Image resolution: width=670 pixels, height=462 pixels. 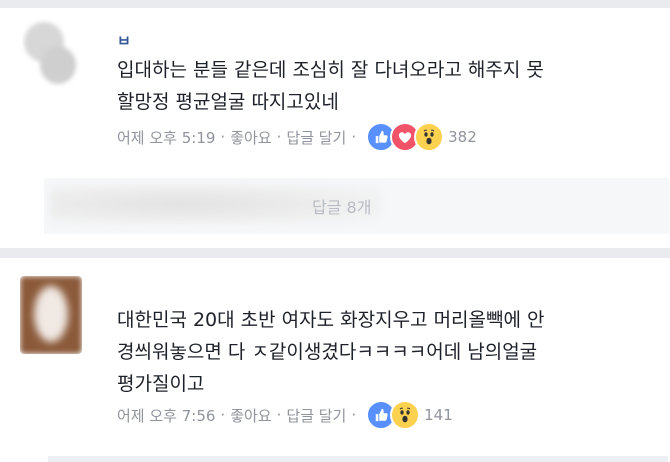 I want to click on comment-line: 경씌워놓으면 다 ㅈ같이생겼다ㅋㅋㅋㅋ어데 남의얼굴, so click(x=327, y=352).